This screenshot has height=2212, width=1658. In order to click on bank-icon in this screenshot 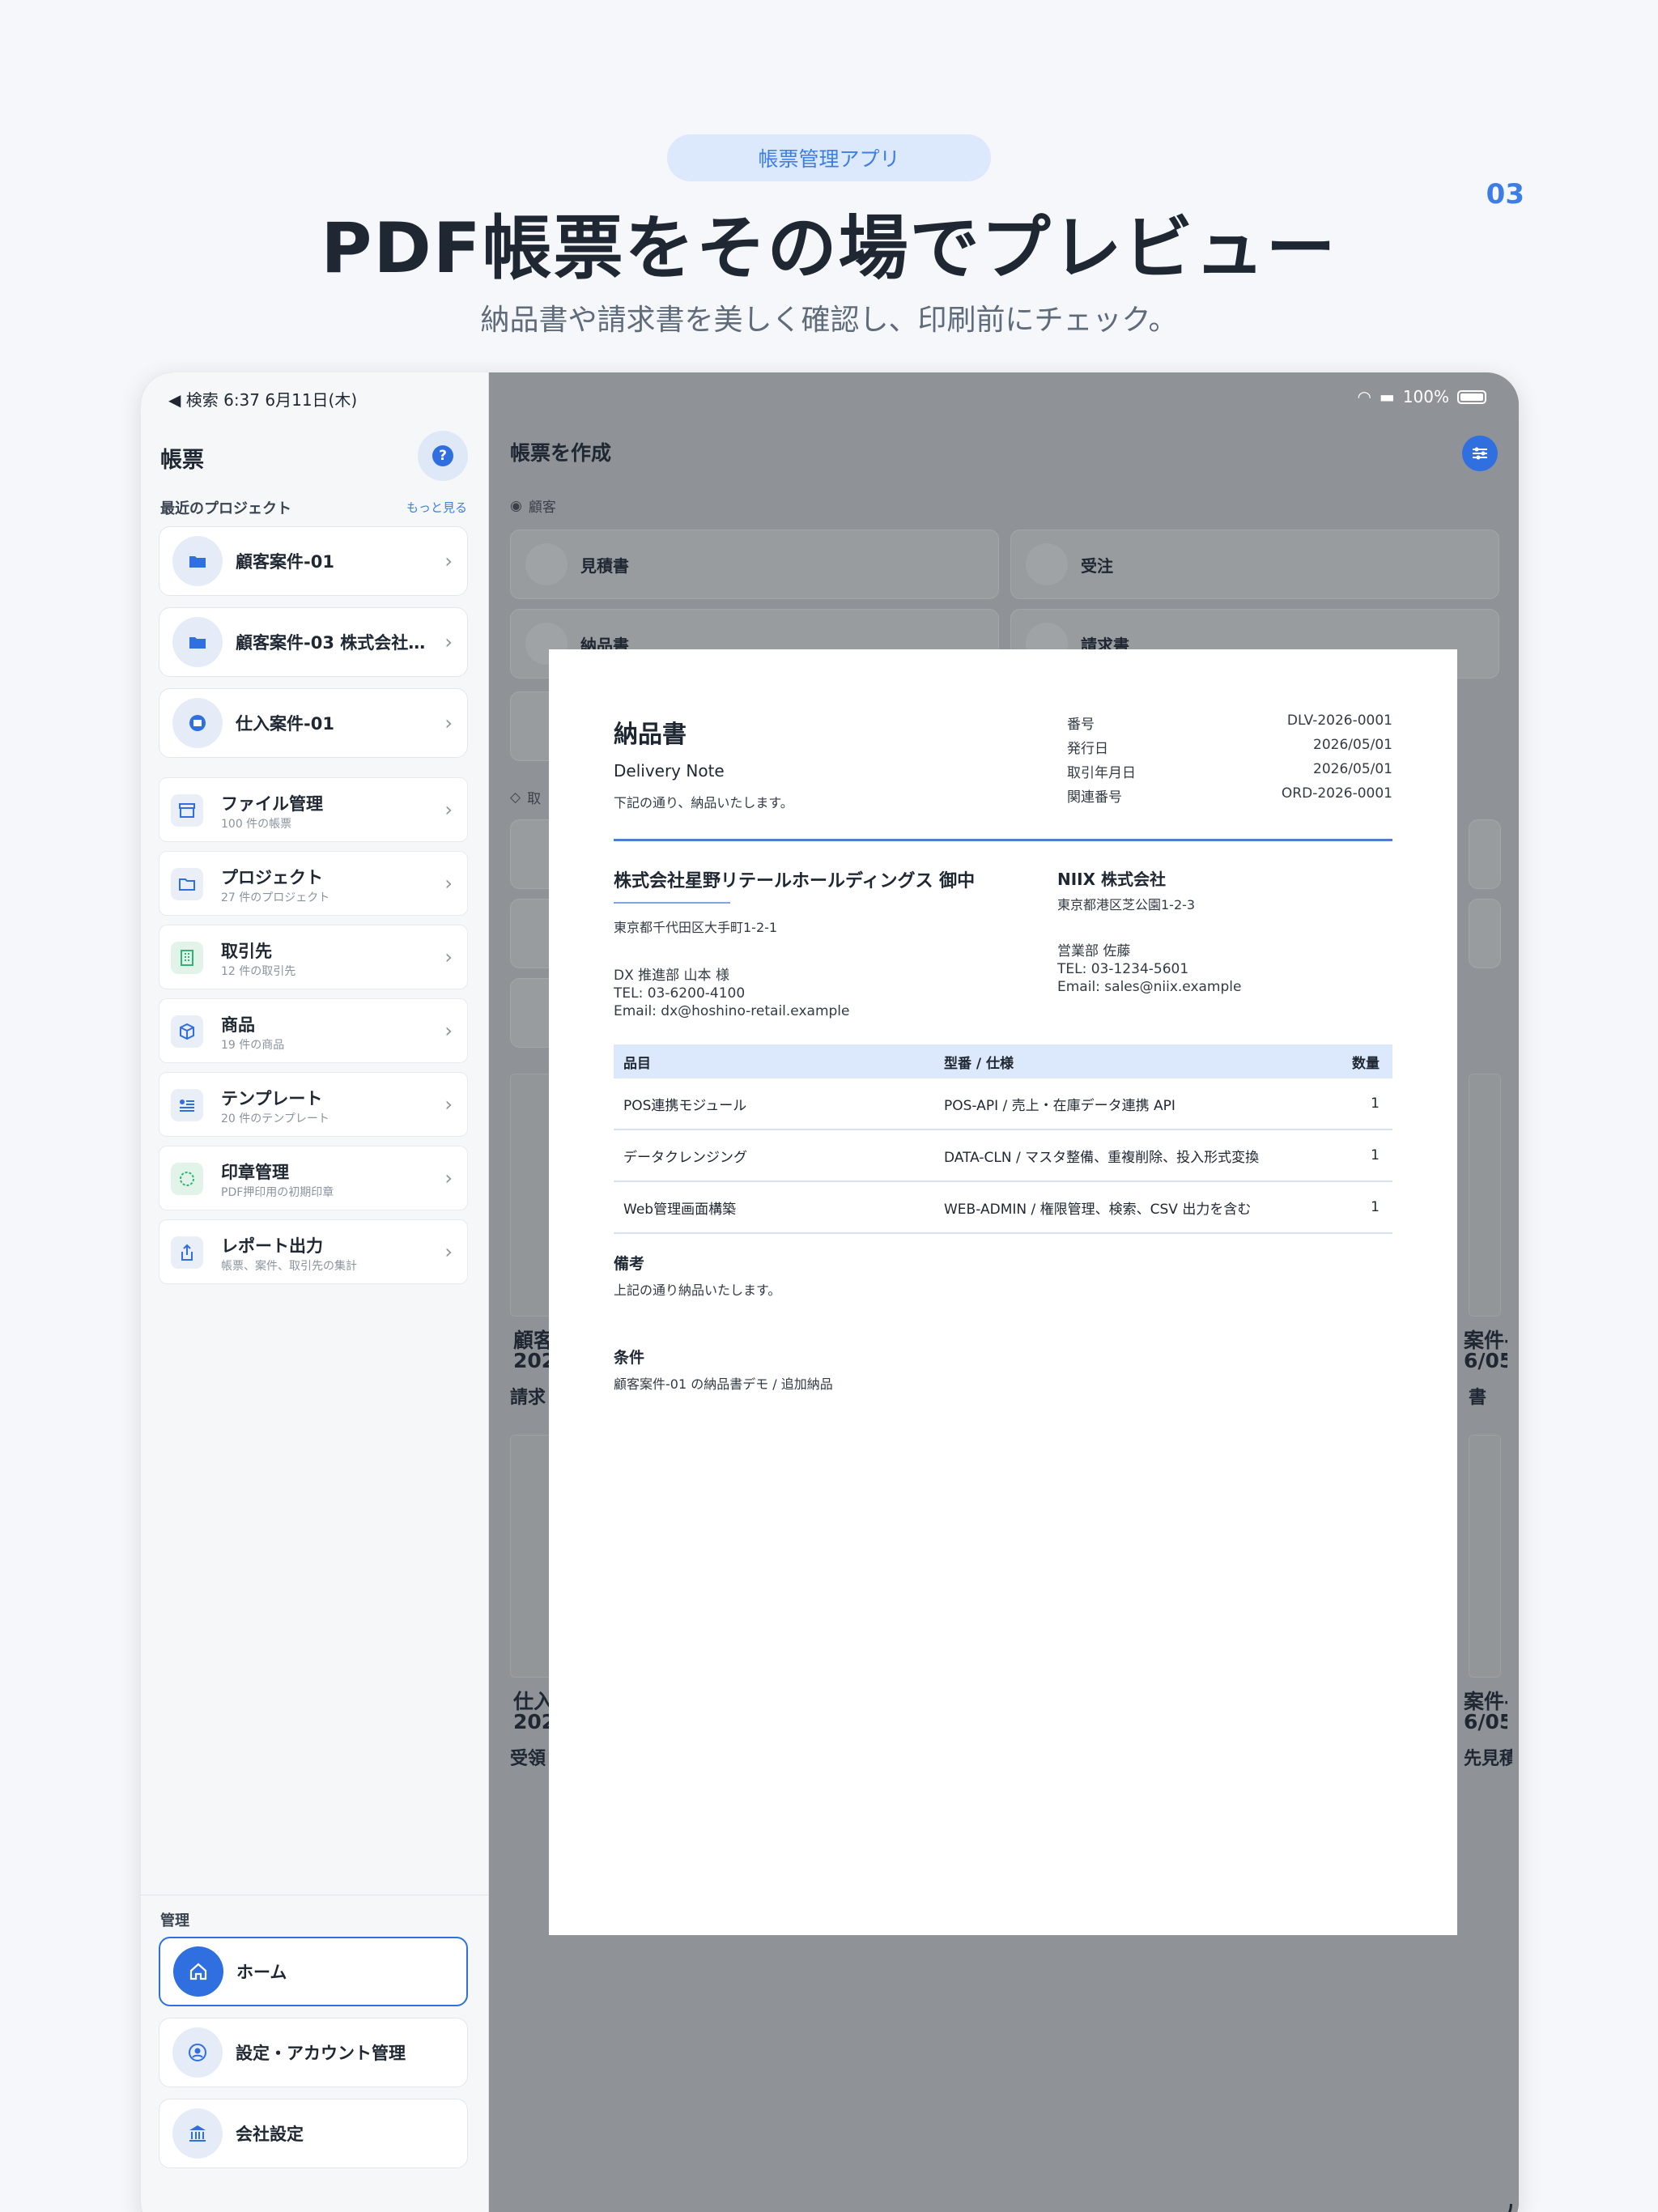, I will do `click(197, 2133)`.